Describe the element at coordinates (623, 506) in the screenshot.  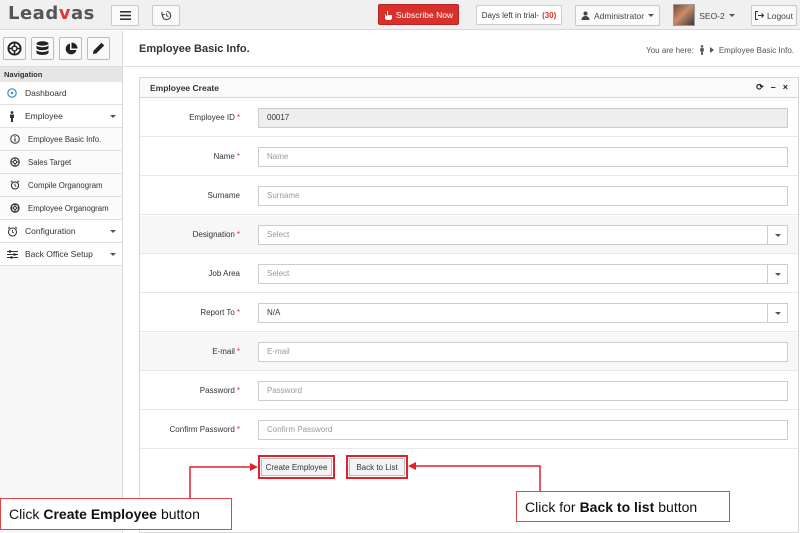
I see `back-to-list-callout: Click for Back to list button` at that location.